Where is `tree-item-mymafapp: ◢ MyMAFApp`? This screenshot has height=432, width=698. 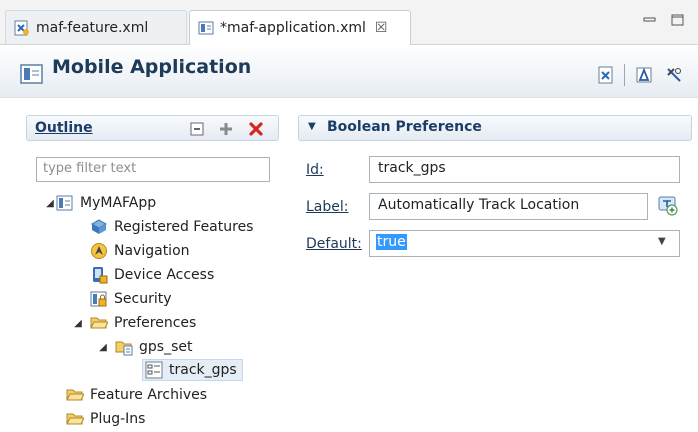
tree-item-mymafapp: ◢ MyMAFApp is located at coordinates (100, 203).